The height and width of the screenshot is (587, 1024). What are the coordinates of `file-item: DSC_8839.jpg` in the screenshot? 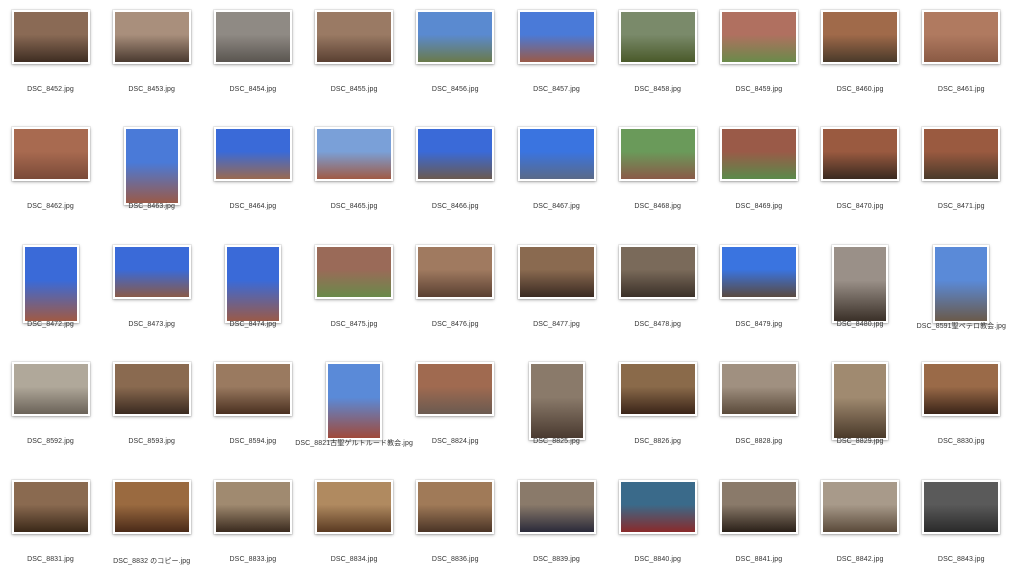 It's located at (556, 528).